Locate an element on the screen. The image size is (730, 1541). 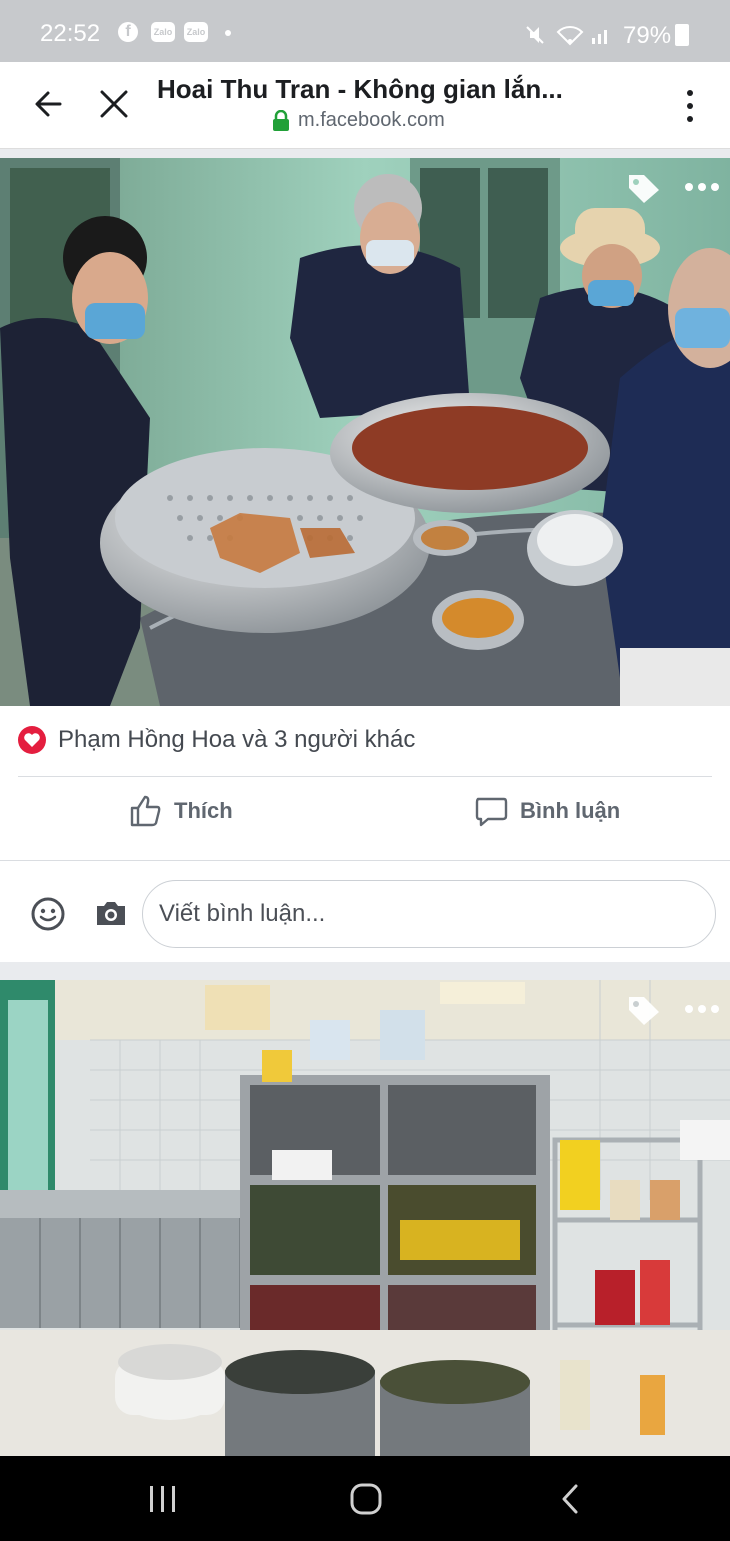
mute-icon is located at coordinates (535, 35).